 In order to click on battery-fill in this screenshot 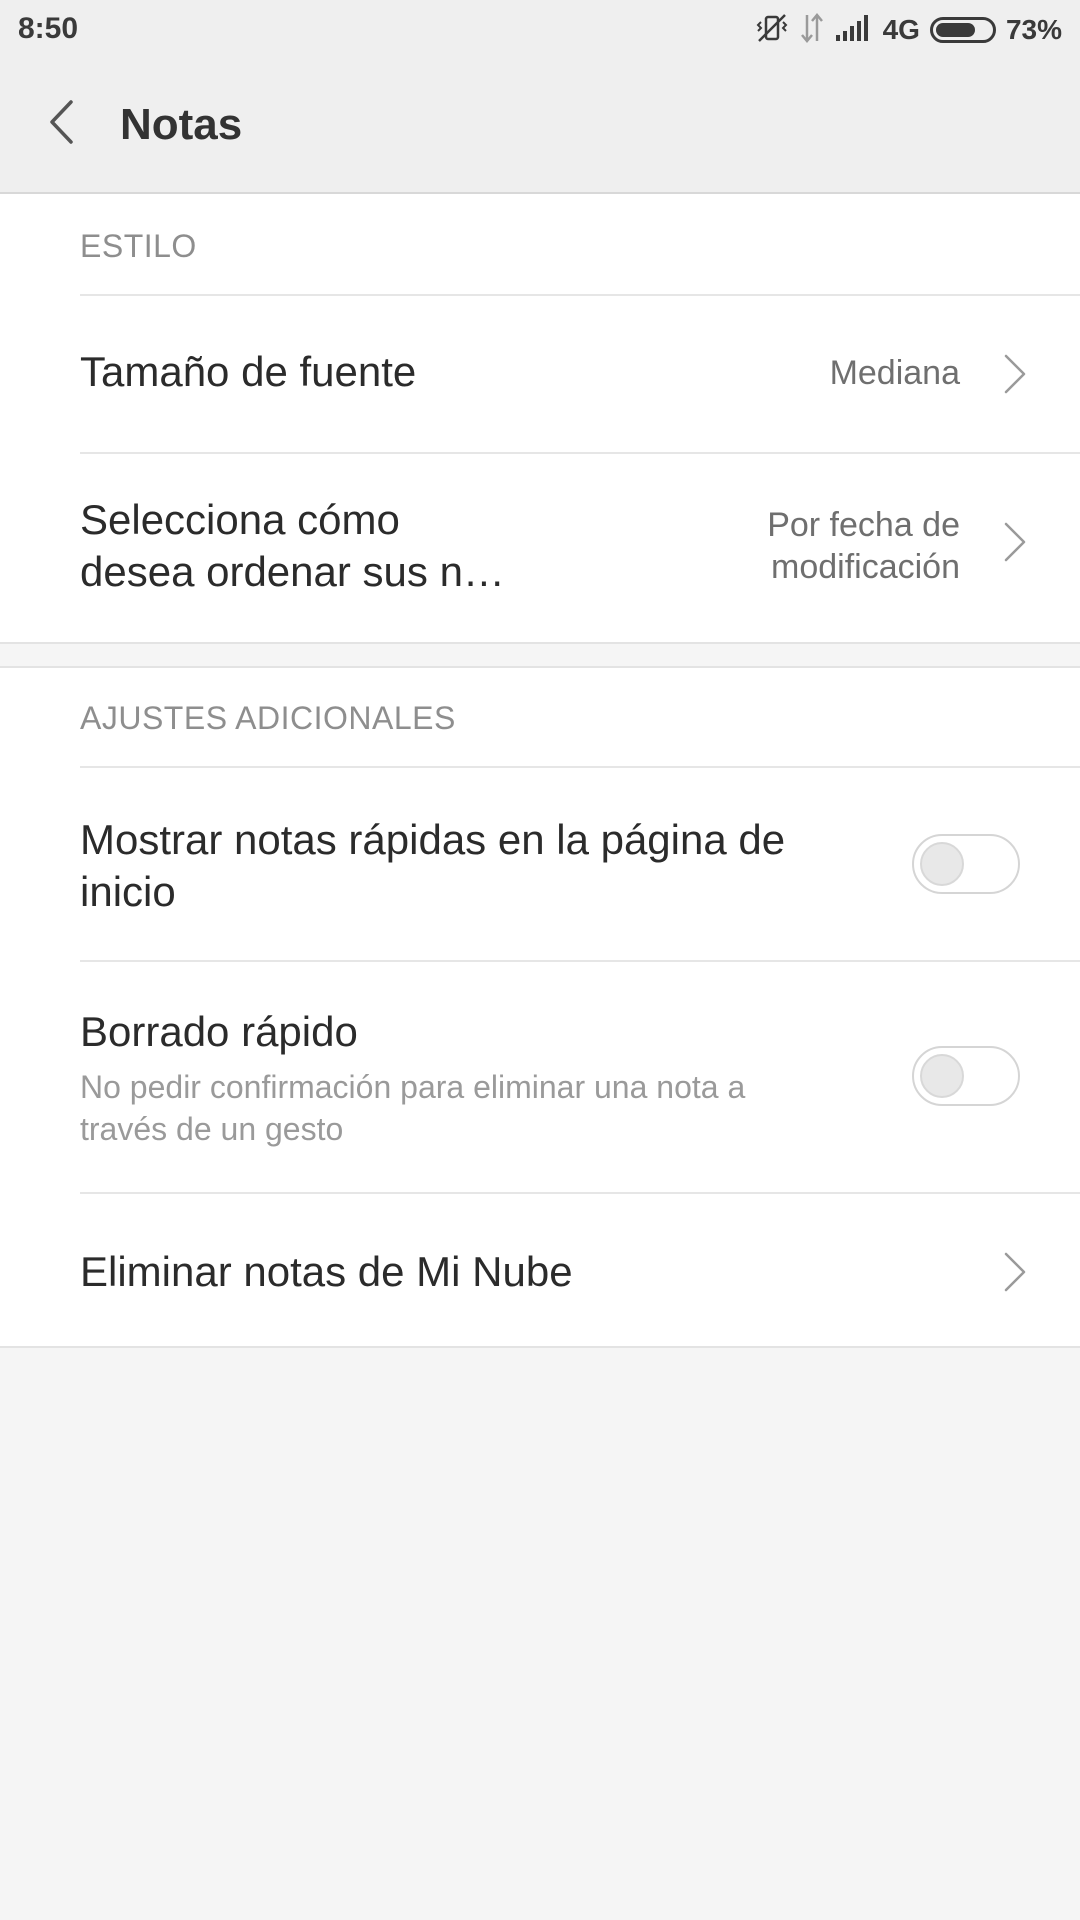, I will do `click(955, 30)`.